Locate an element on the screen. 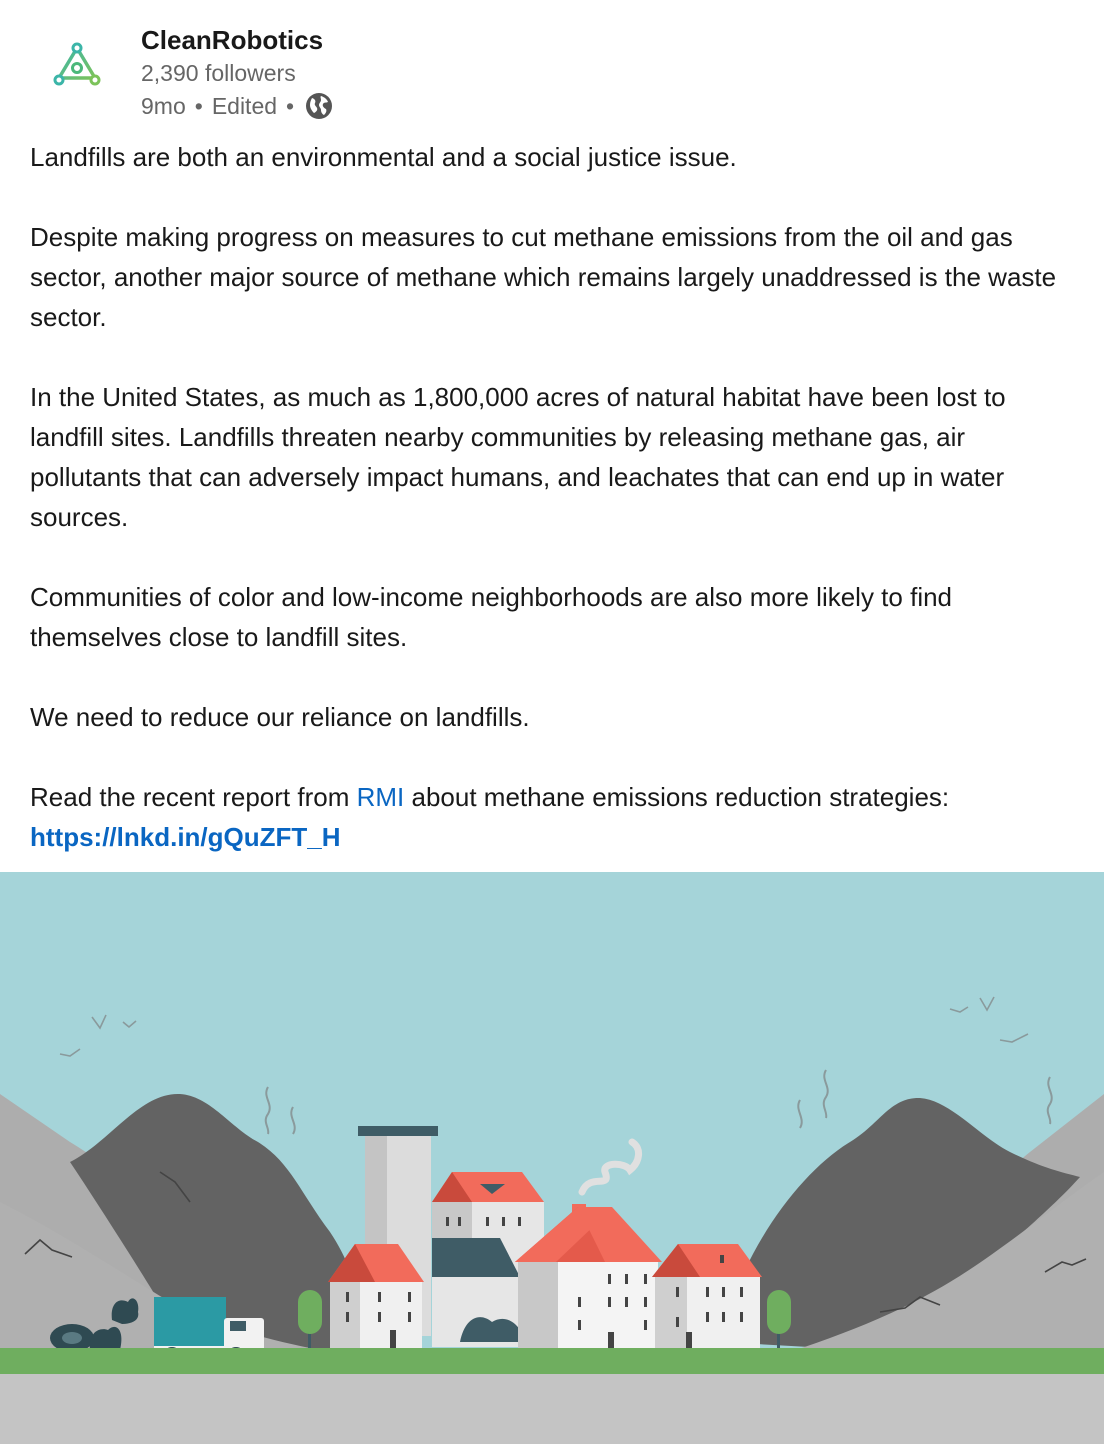  right-red-house is located at coordinates (707, 1297).